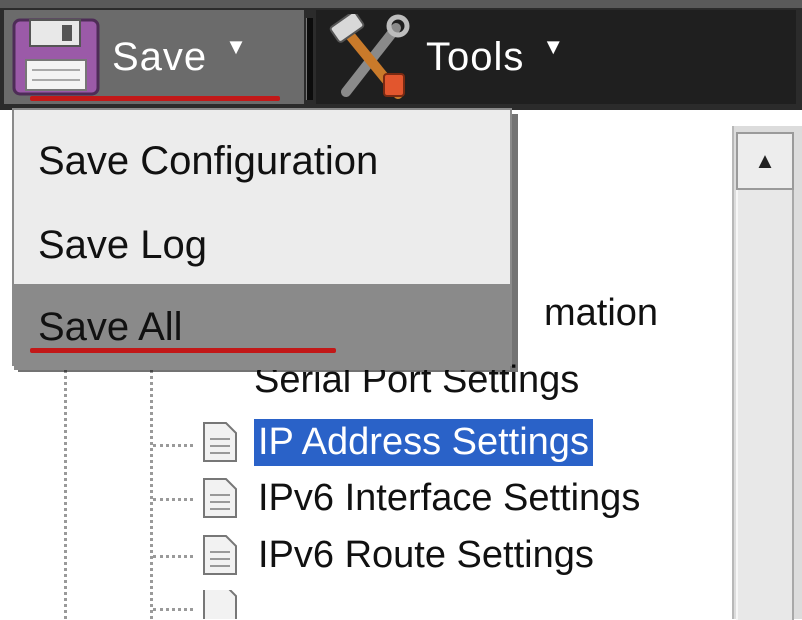  I want to click on save-menu-label: Save, so click(160, 56).